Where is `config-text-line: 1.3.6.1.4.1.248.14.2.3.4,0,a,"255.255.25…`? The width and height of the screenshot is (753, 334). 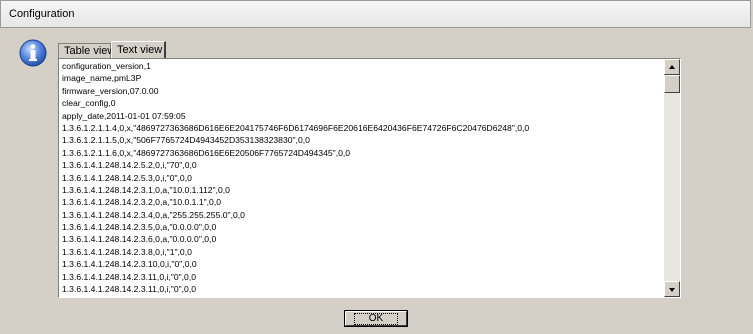 config-text-line: 1.3.6.1.4.1.248.14.2.3.4,0,a,"255.255.25… is located at coordinates (153, 214).